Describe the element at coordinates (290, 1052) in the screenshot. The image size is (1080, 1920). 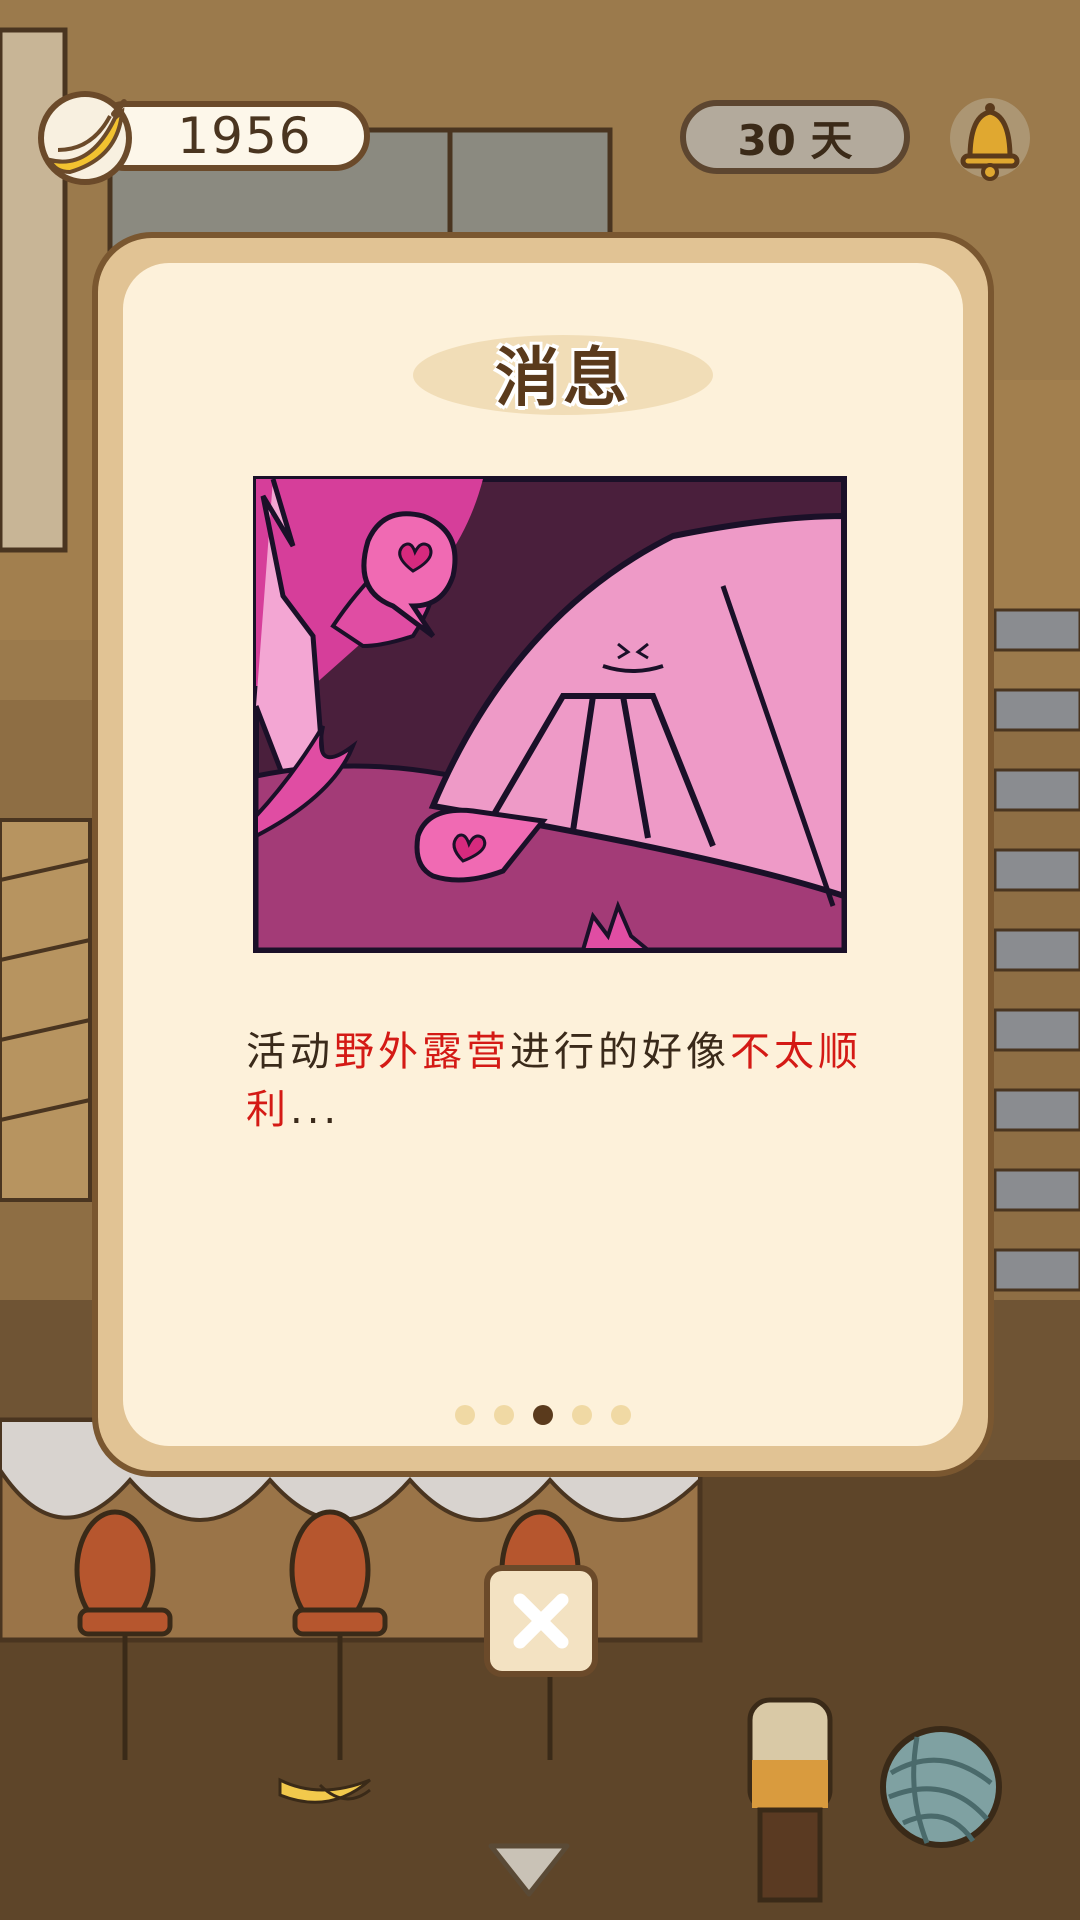
I see `message-part: 活动` at that location.